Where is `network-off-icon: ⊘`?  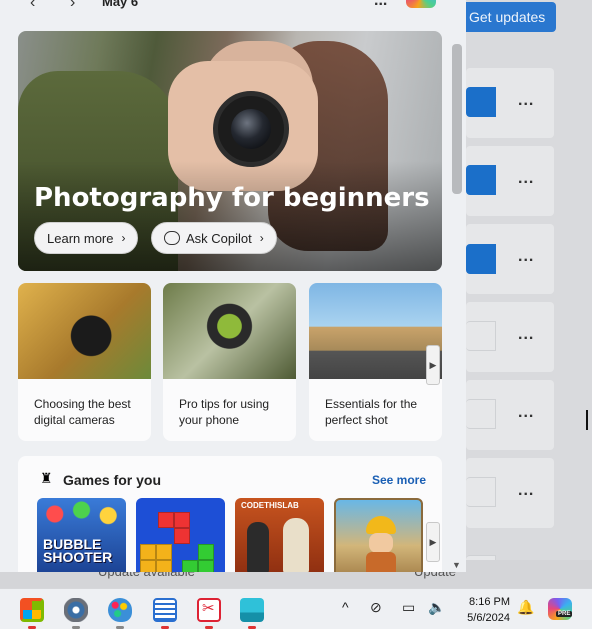 network-off-icon: ⊘ is located at coordinates (376, 607).